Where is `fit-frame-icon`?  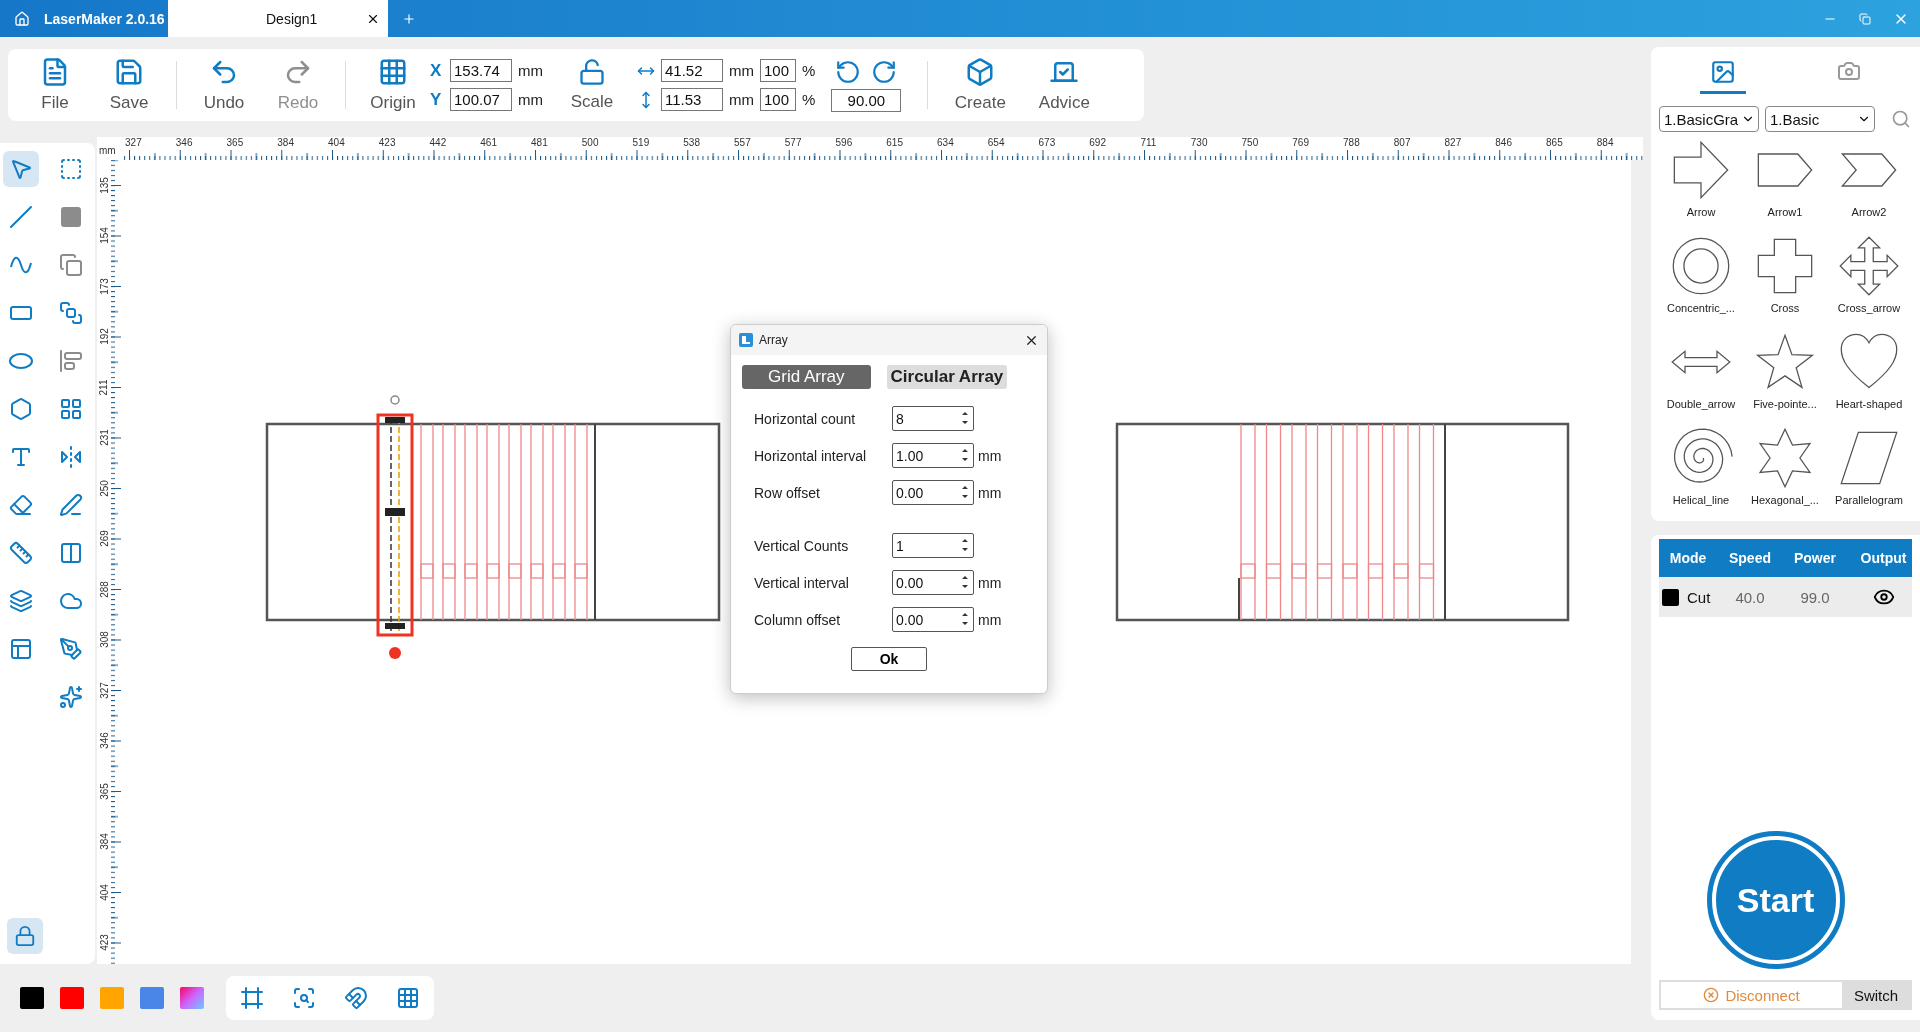 fit-frame-icon is located at coordinates (252, 998).